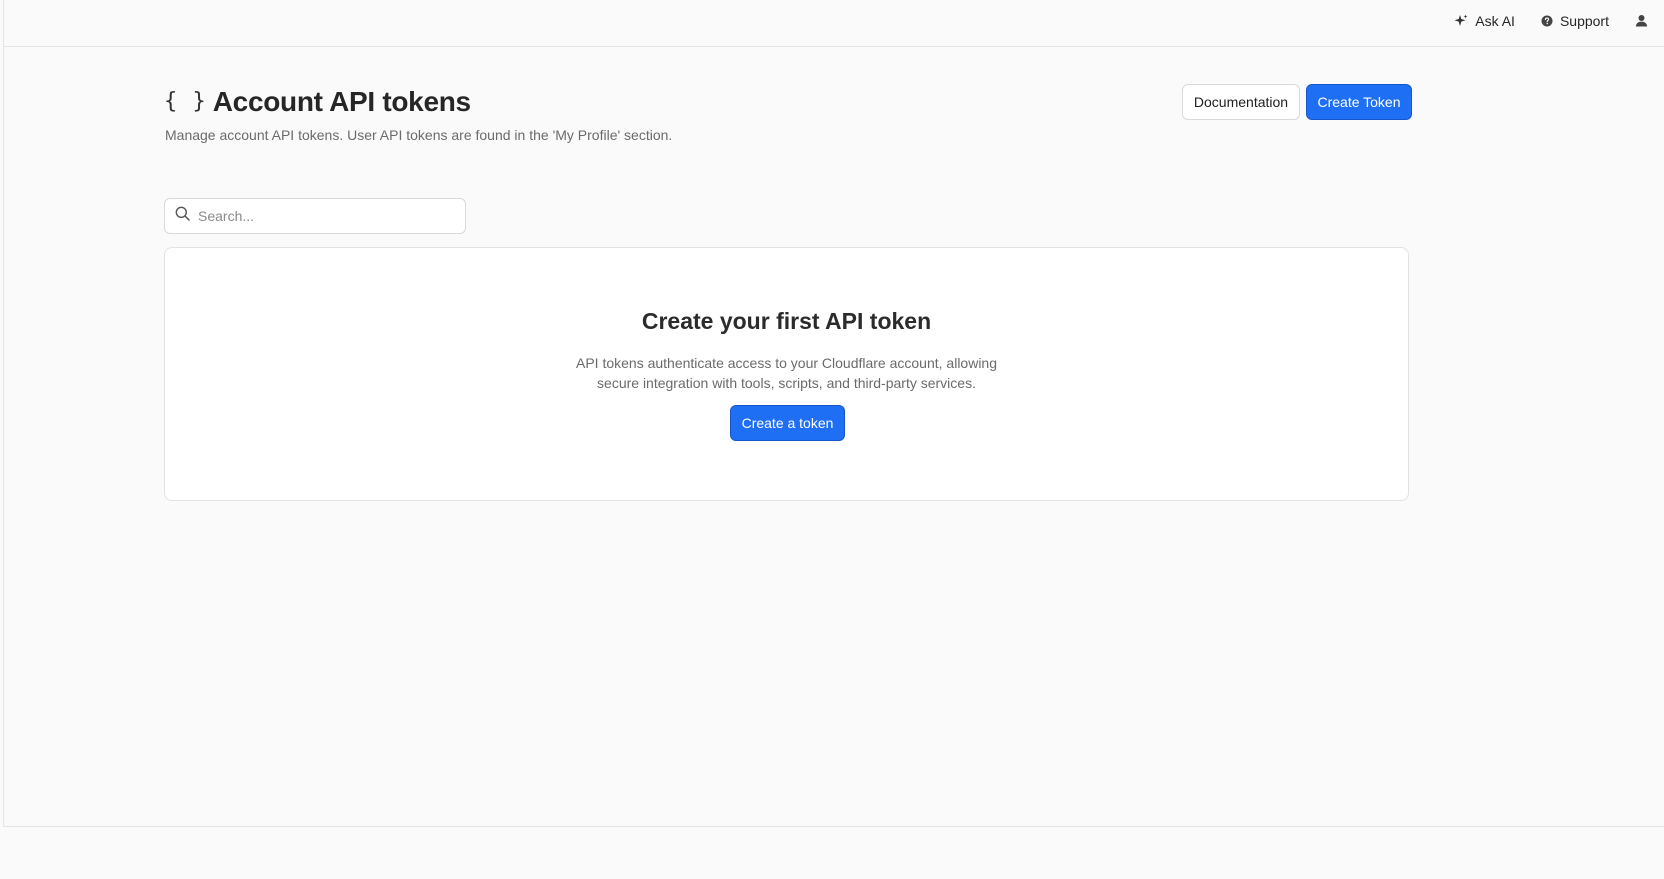 The image size is (1664, 879). I want to click on create-a-token-button: Create a token, so click(787, 423).